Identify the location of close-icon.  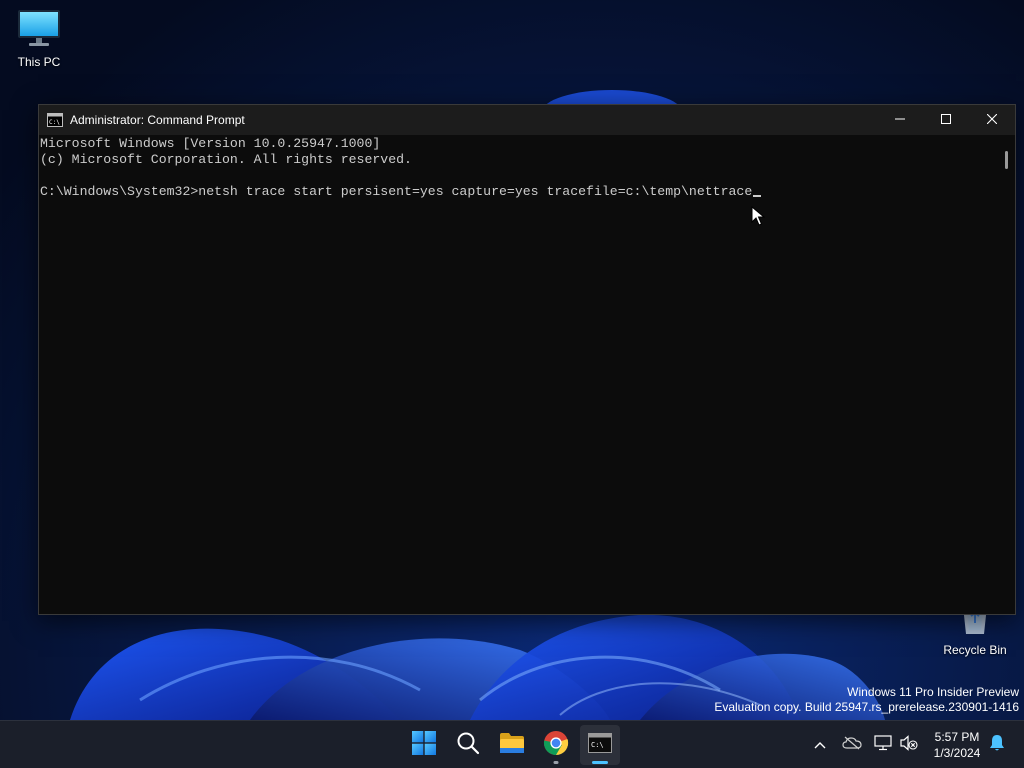
(992, 120).